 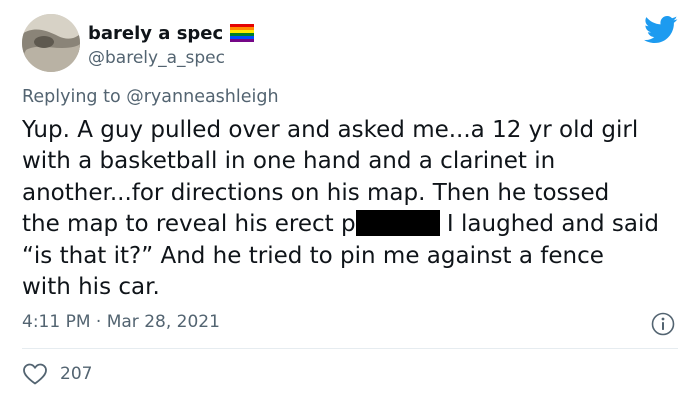 What do you see at coordinates (163, 322) in the screenshot?
I see `tweet-date: Mar 28, 2021` at bounding box center [163, 322].